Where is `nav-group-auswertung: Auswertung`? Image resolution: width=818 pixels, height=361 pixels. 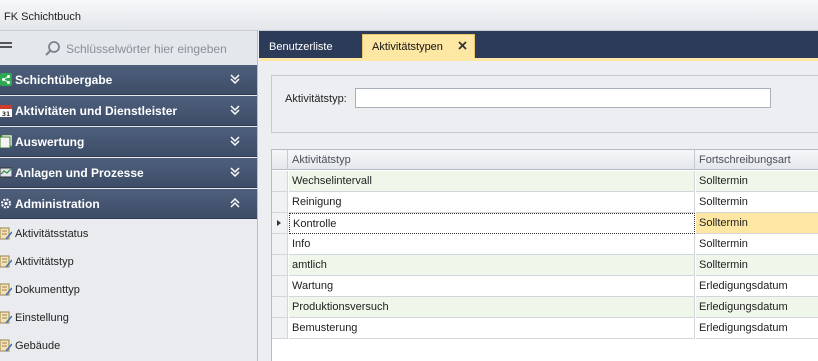 nav-group-auswertung: Auswertung is located at coordinates (128, 142).